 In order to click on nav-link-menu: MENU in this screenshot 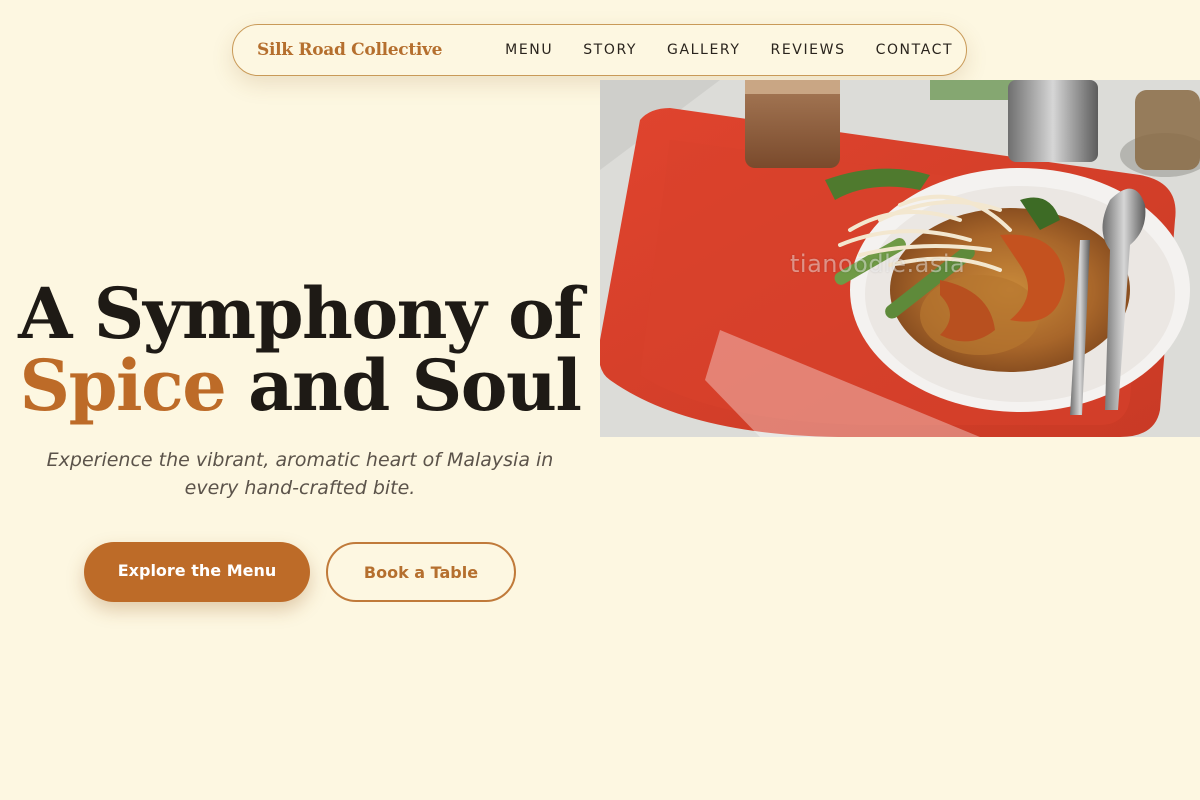, I will do `click(529, 50)`.